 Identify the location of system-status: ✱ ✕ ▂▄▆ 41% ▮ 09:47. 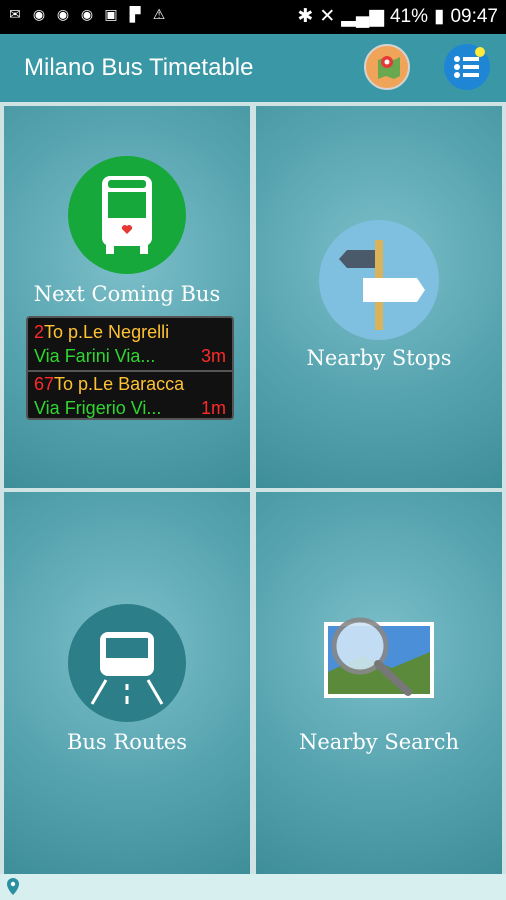
(397, 16).